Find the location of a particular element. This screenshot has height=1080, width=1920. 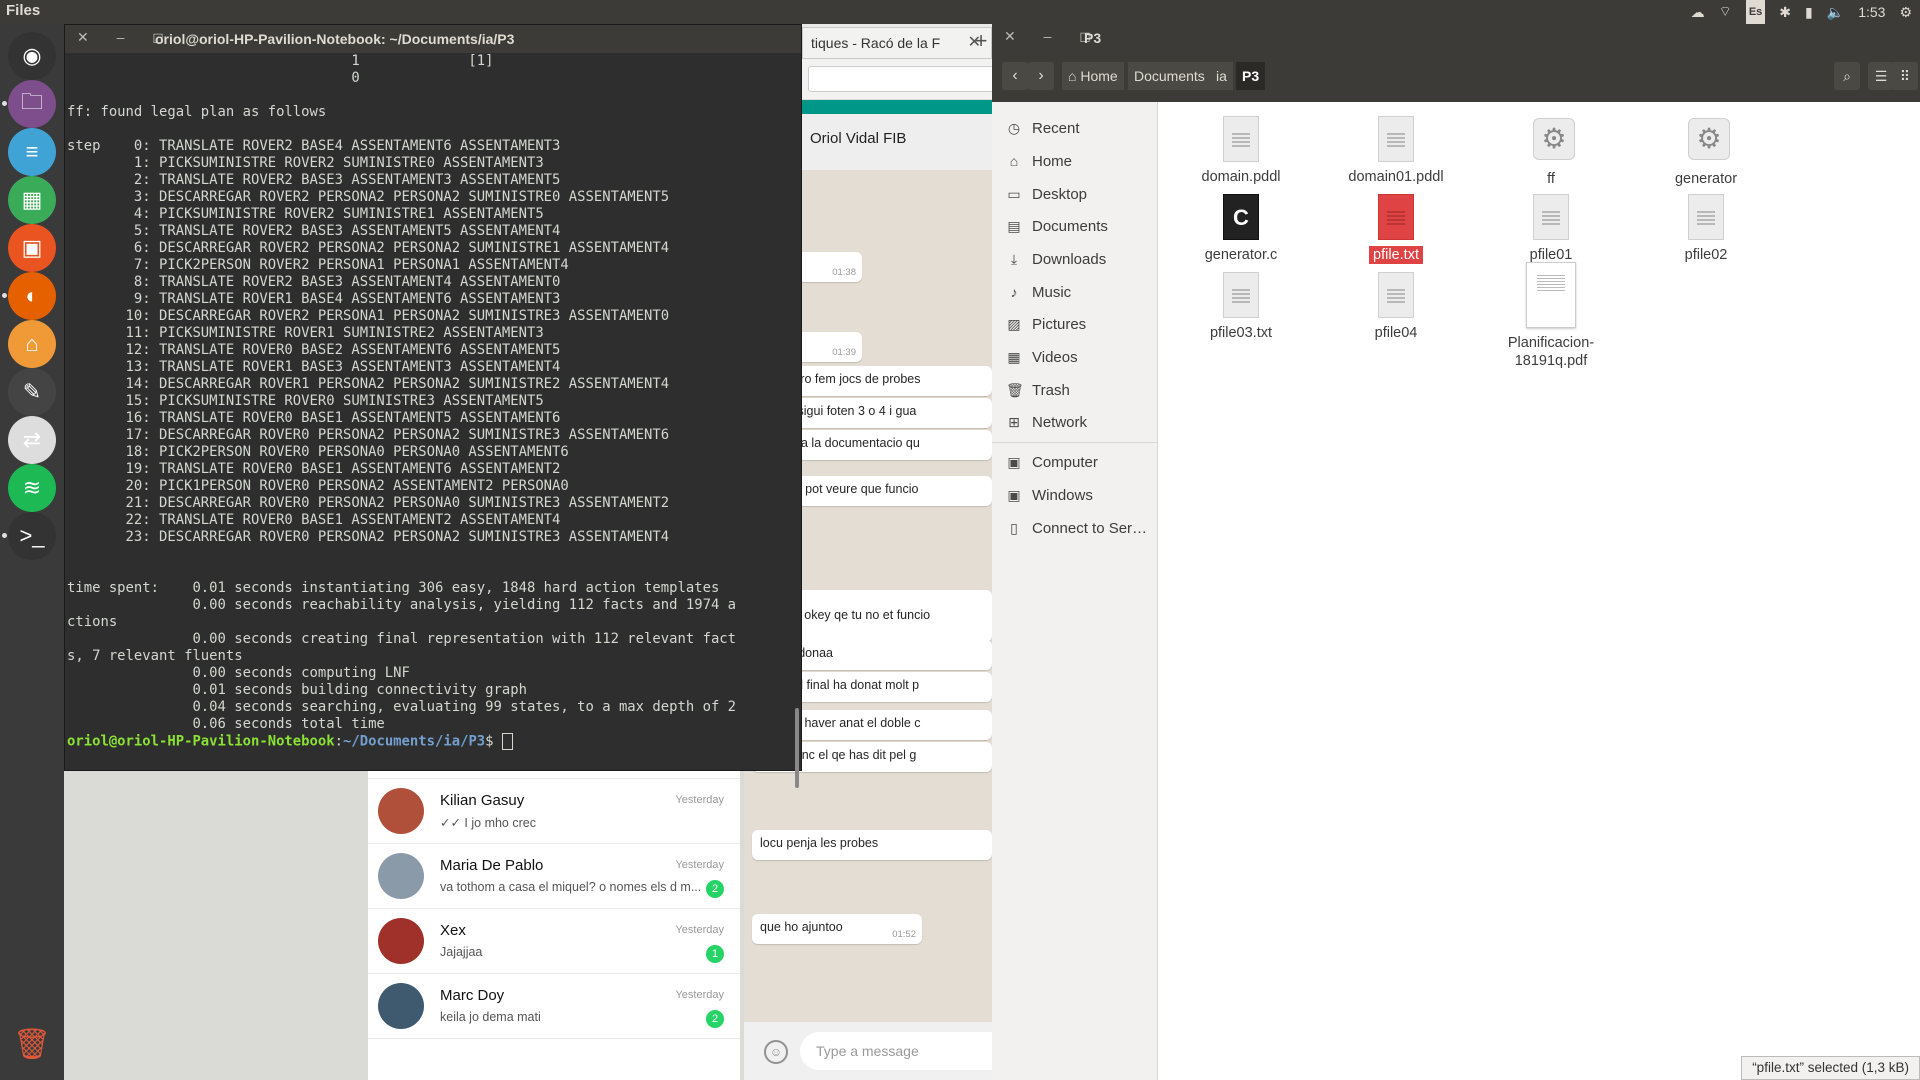

new-tab-button: + is located at coordinates (981, 41).